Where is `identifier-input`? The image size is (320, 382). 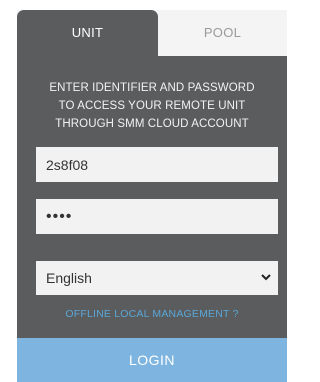
identifier-input is located at coordinates (157, 164).